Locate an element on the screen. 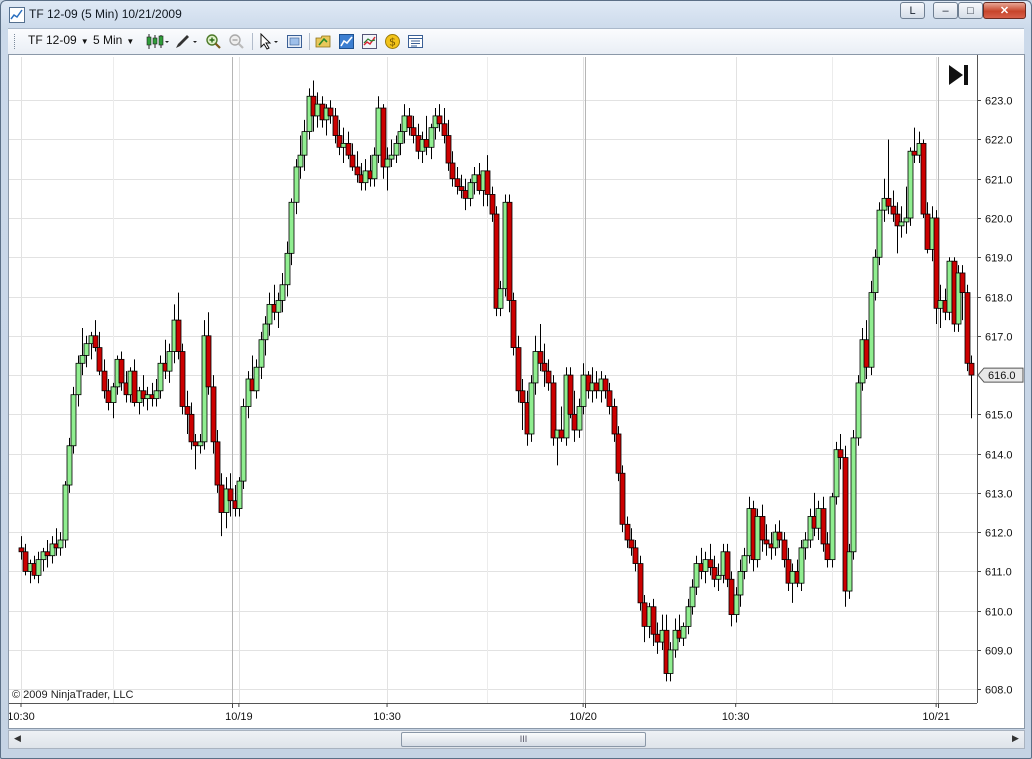 Image resolution: width=1032 pixels, height=759 pixels. folder-templates-icon is located at coordinates (323, 41).